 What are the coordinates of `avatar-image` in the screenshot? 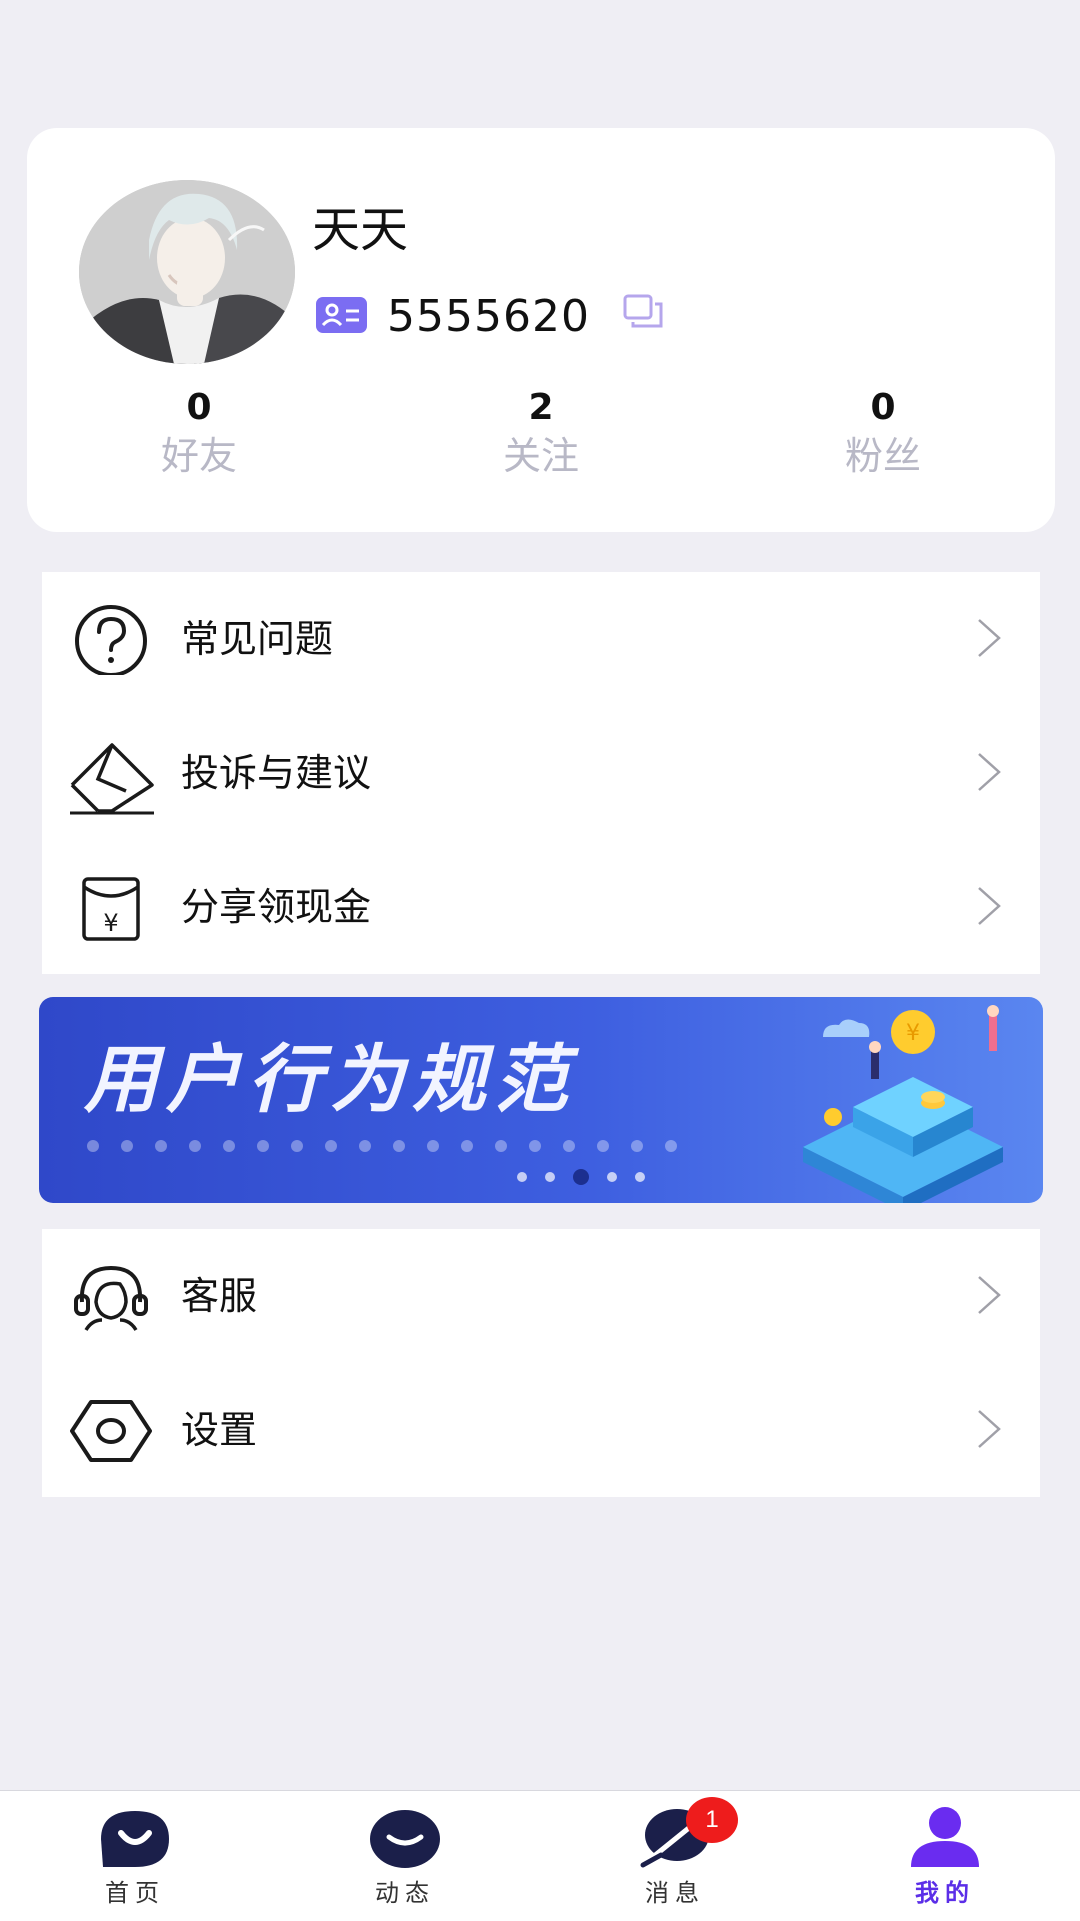 It's located at (187, 272).